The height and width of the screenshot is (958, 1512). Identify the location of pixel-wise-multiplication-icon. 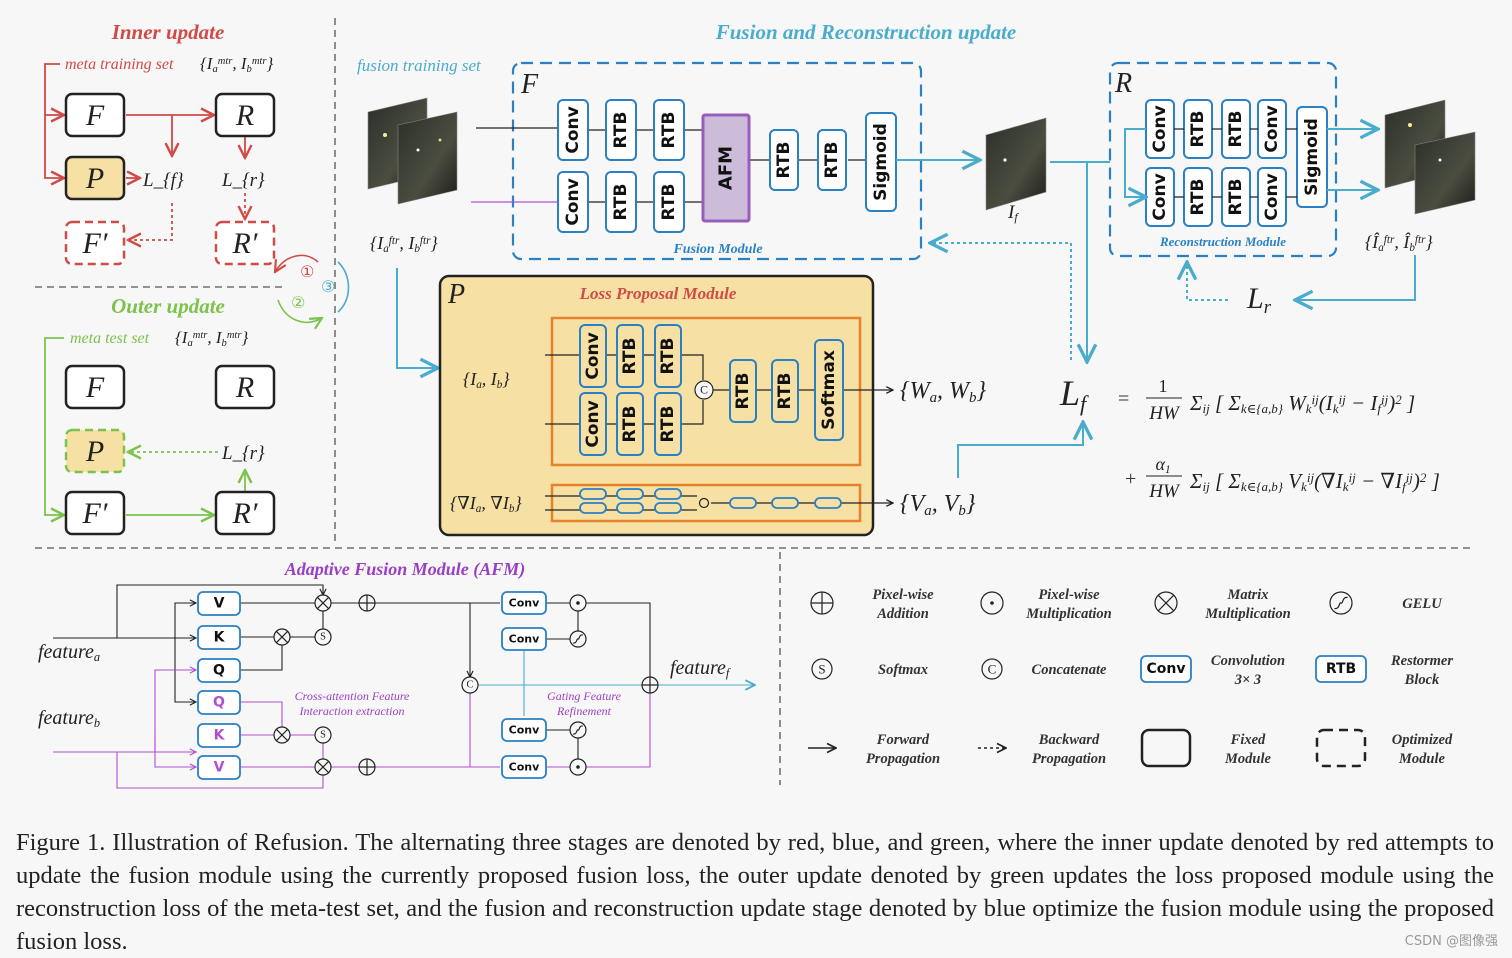
(992, 603).